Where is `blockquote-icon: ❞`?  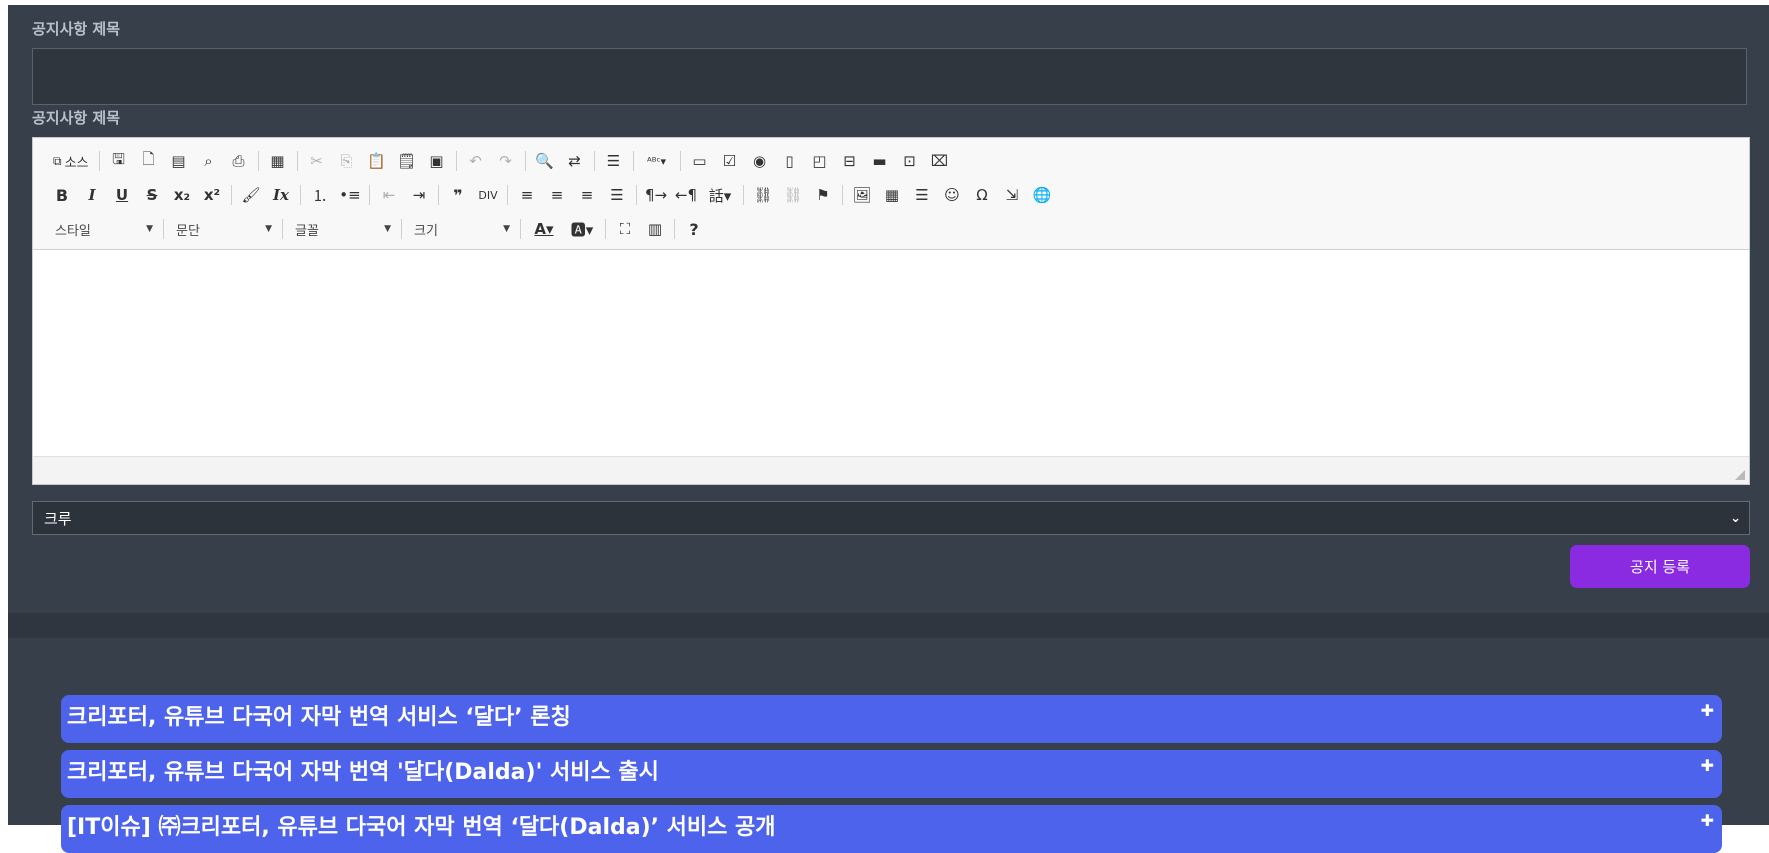
blockquote-icon: ❞ is located at coordinates (458, 195).